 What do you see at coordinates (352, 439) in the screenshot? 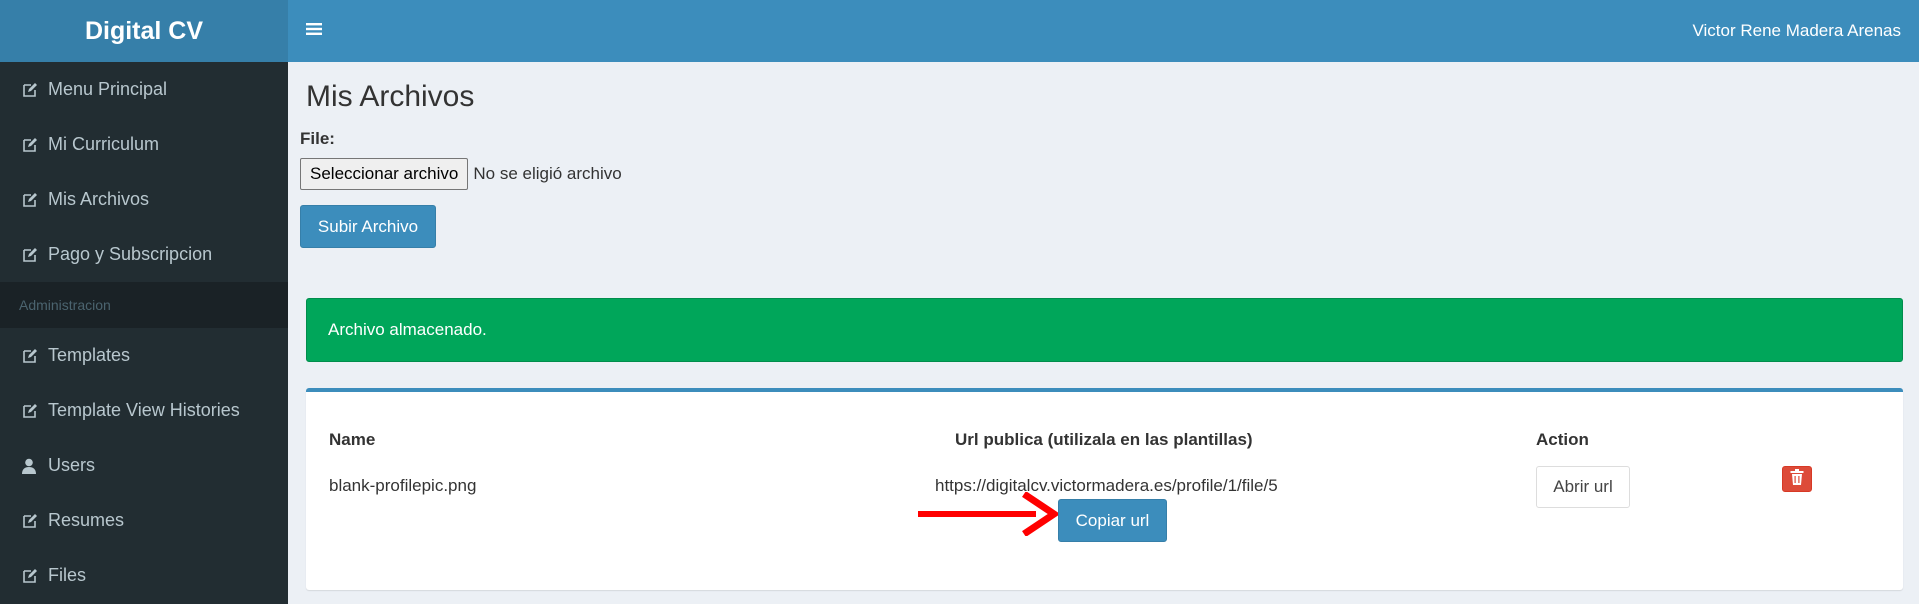
I see `name-column-header: Name` at bounding box center [352, 439].